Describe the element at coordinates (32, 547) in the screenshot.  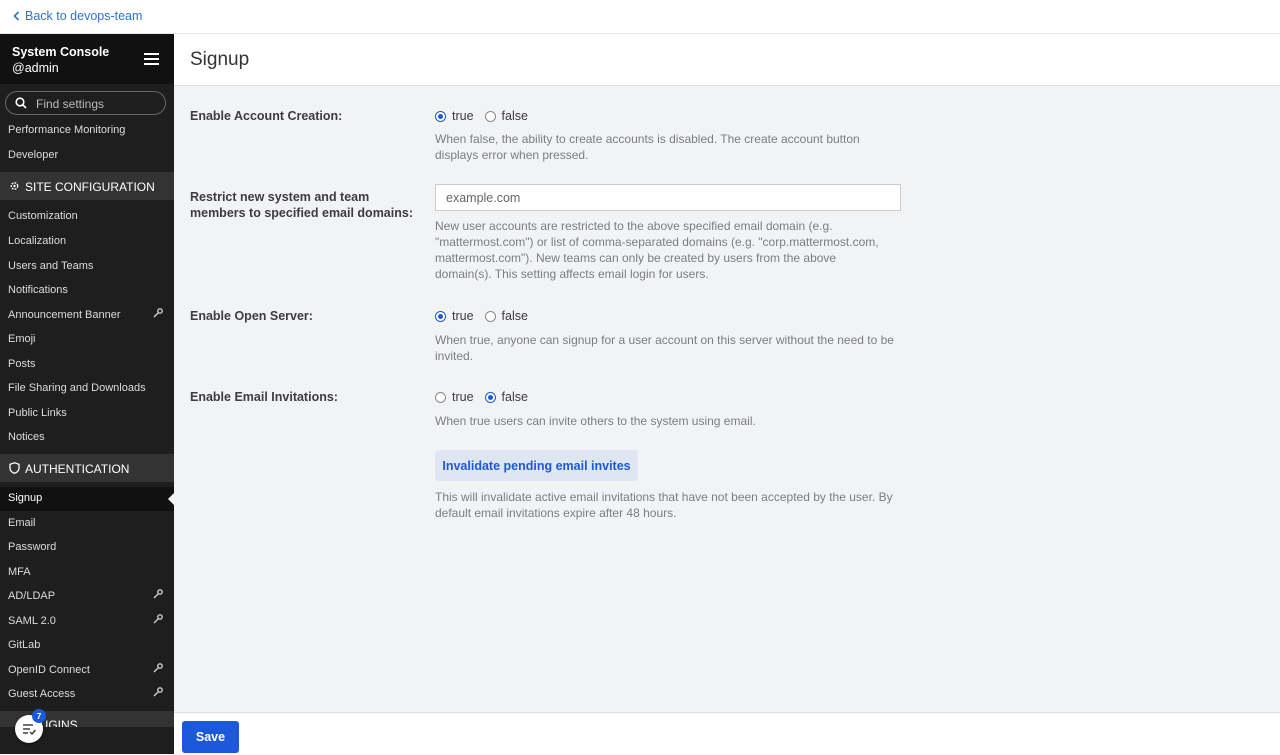
I see `sidebar-item-label: Password` at that location.